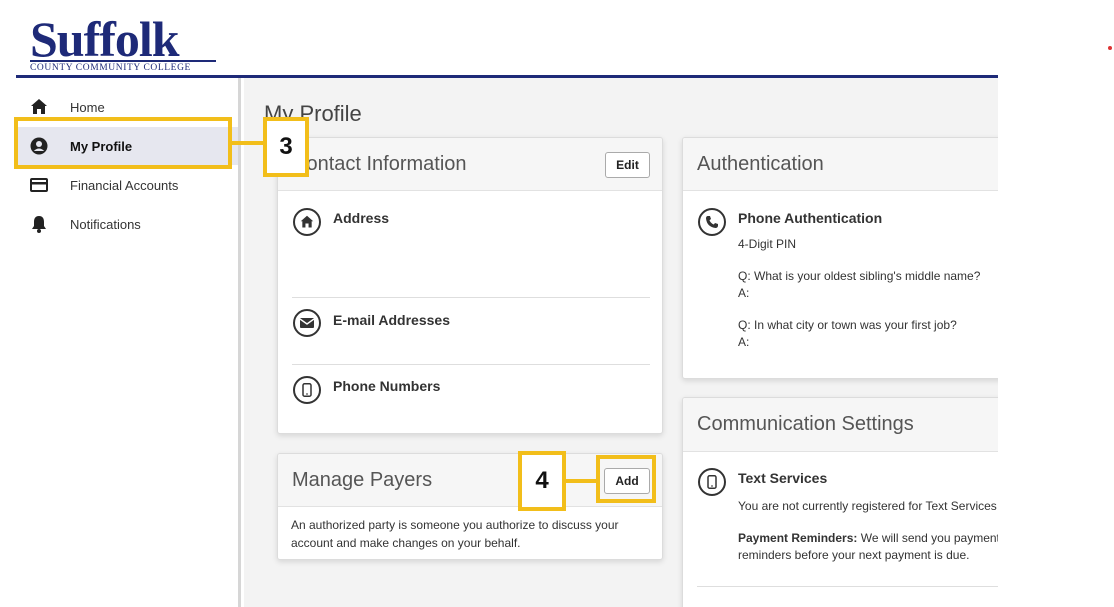 The image size is (1114, 607). Describe the element at coordinates (87, 107) in the screenshot. I see `sidebar-item-label: Home` at that location.